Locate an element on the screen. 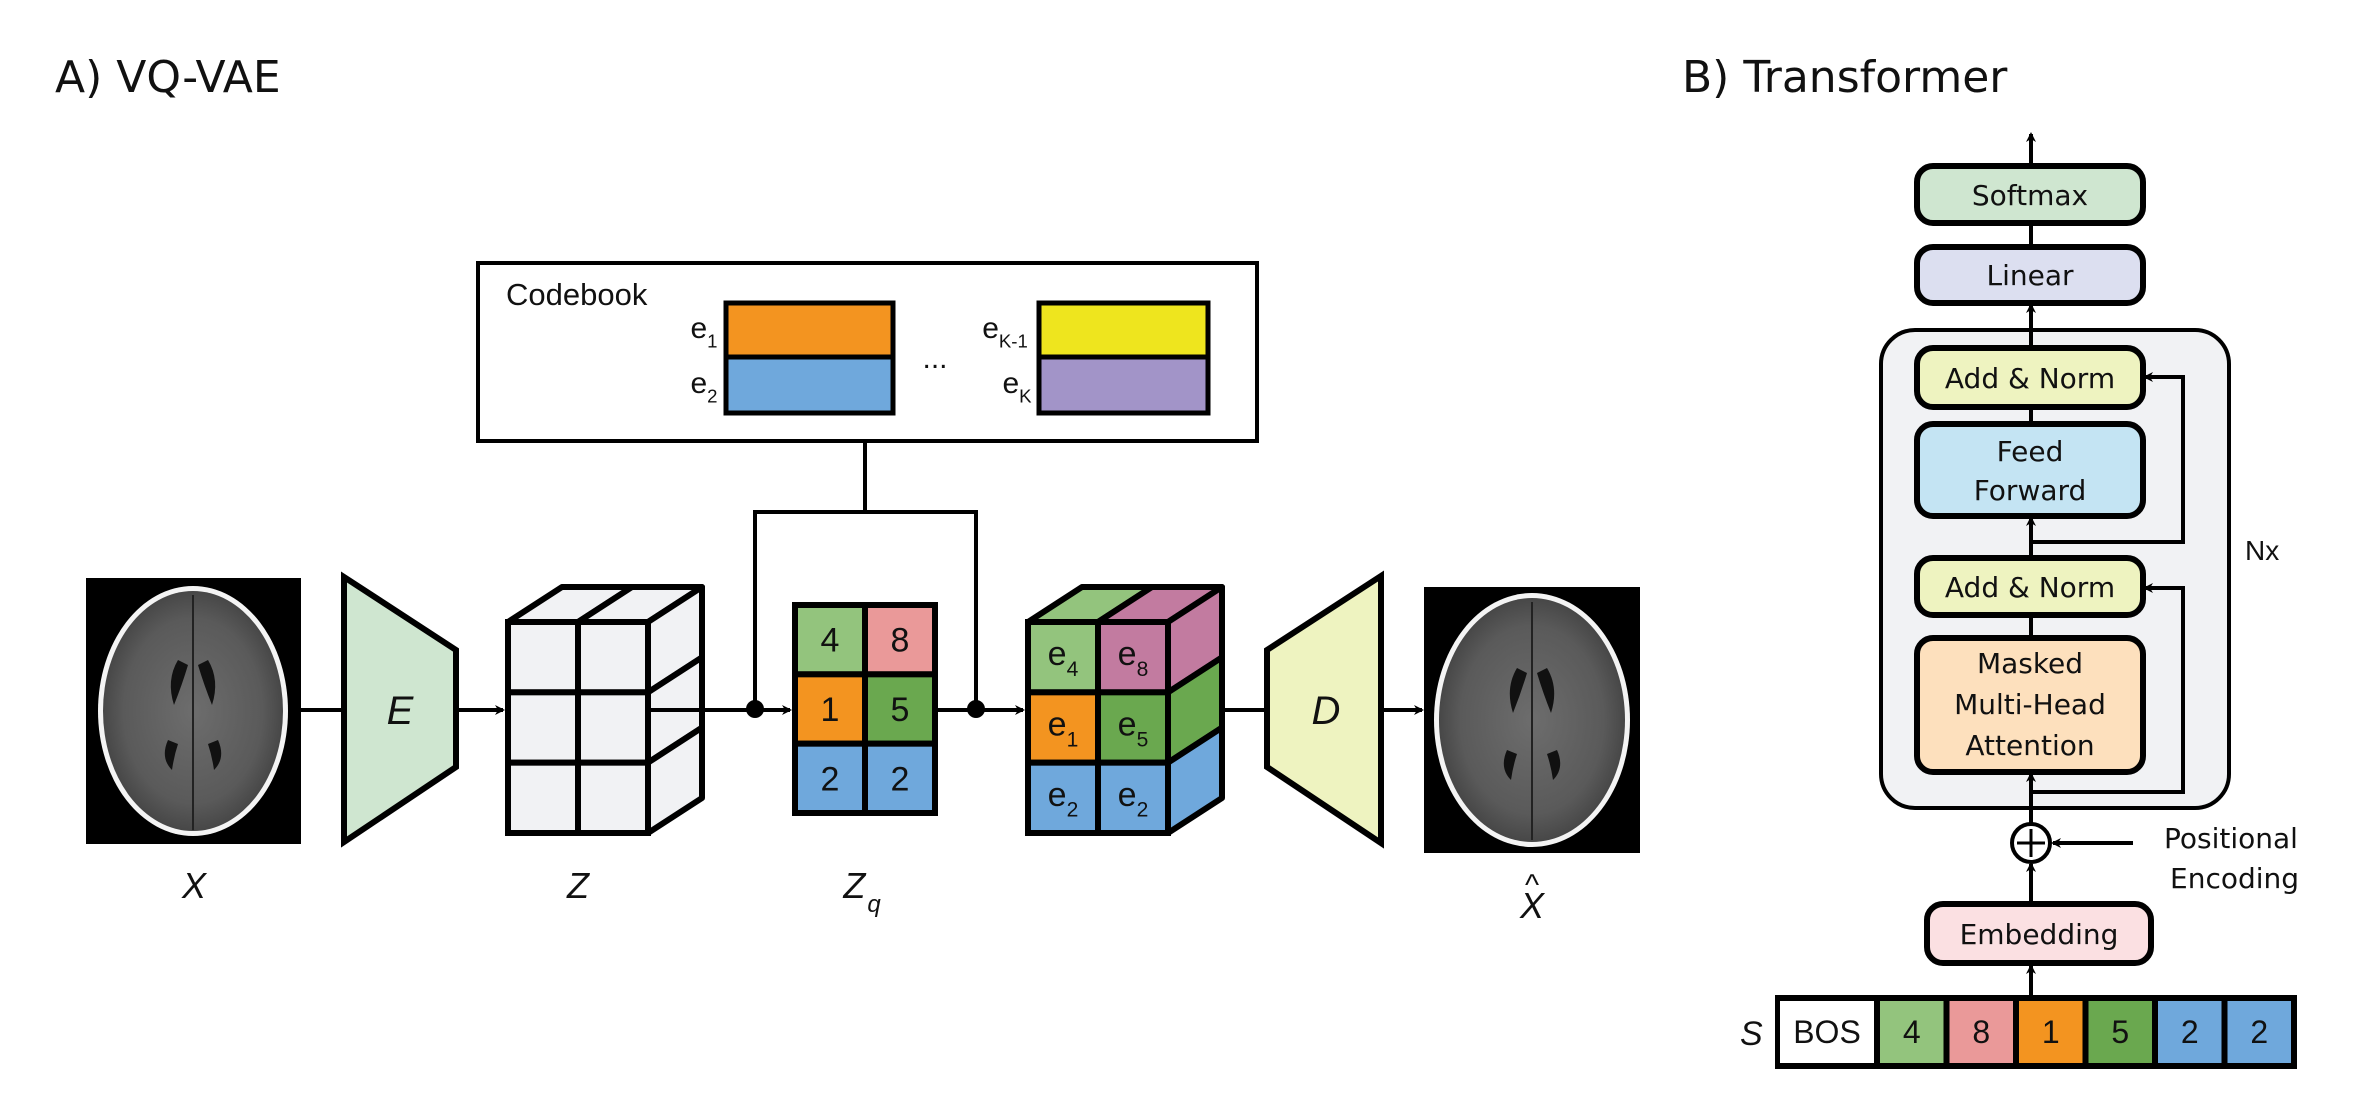 The height and width of the screenshot is (1102, 2358). embedded-cube: e4 e8e1 e5e2 e2 is located at coordinates (1125, 710).